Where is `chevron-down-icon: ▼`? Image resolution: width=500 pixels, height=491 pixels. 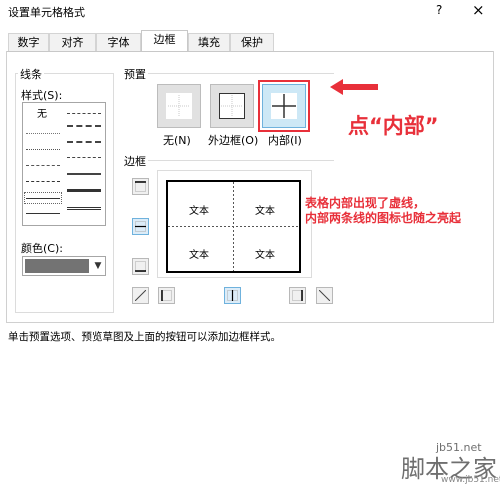
chevron-down-icon: ▼ is located at coordinates (98, 266).